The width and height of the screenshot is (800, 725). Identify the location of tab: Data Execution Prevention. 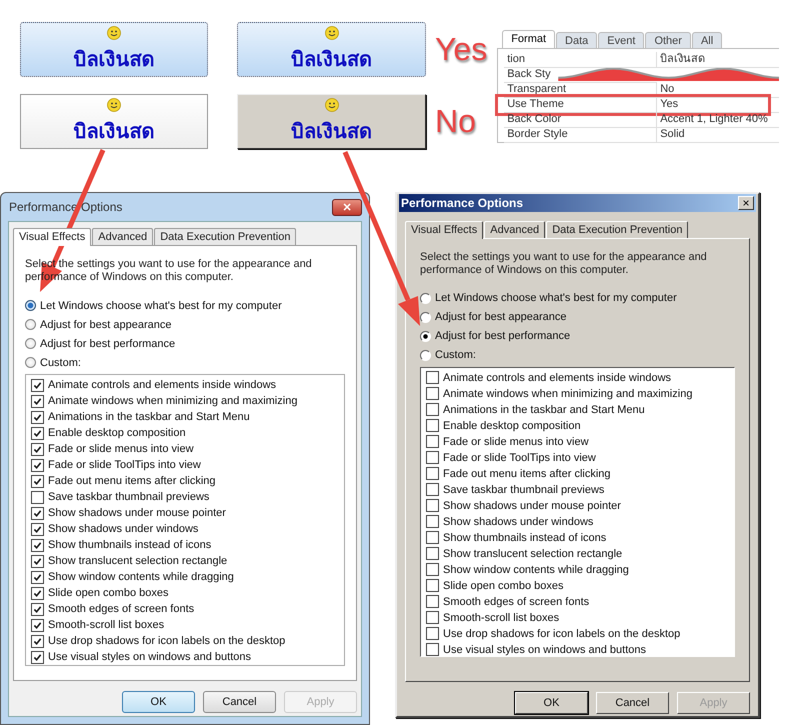
(617, 229).